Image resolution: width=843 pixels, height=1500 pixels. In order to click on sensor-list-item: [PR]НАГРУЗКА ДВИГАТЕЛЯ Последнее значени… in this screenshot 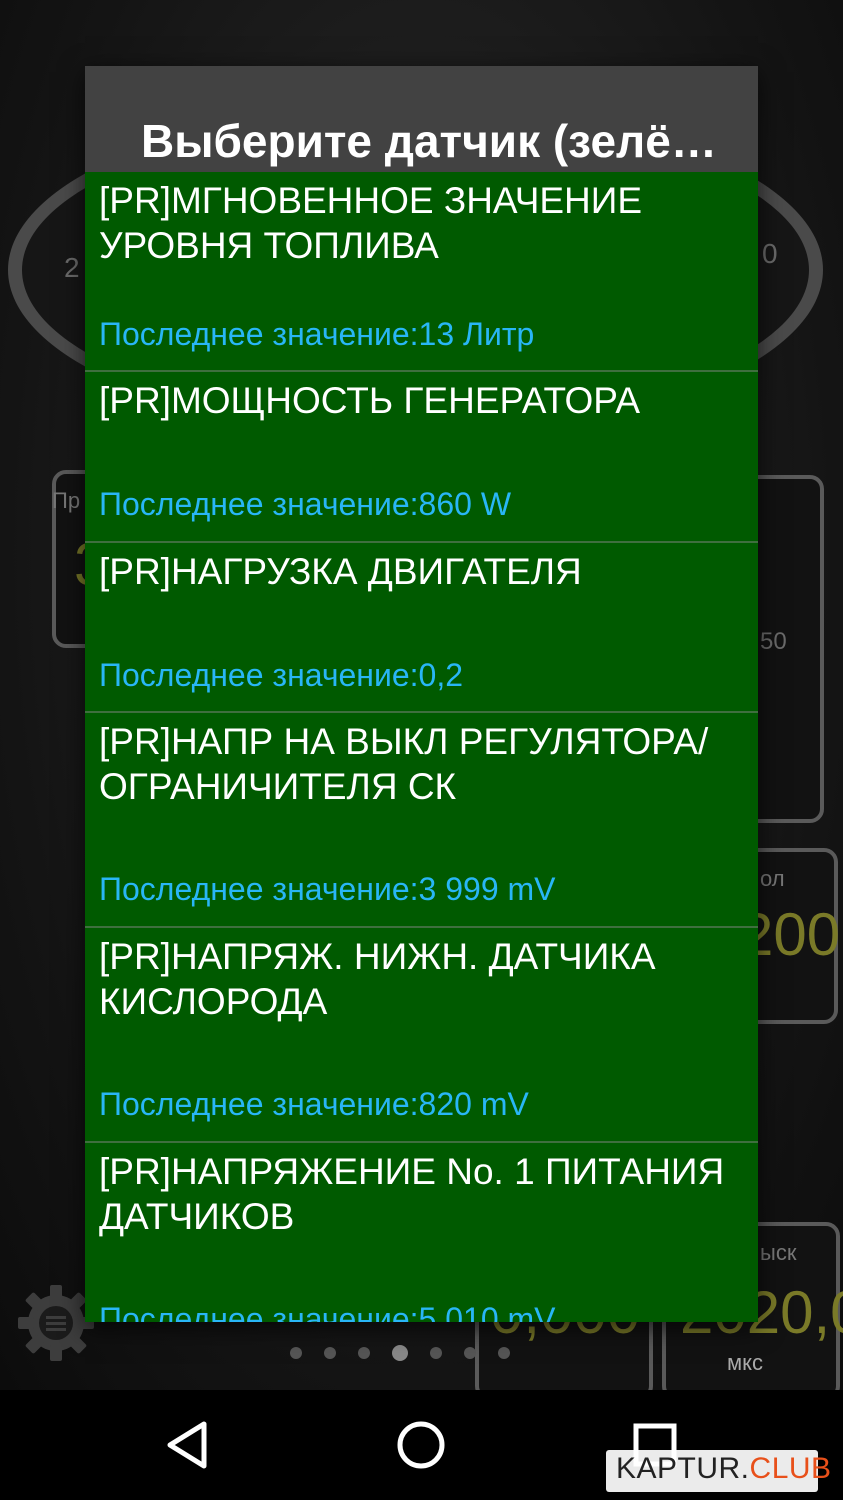, I will do `click(421, 628)`.